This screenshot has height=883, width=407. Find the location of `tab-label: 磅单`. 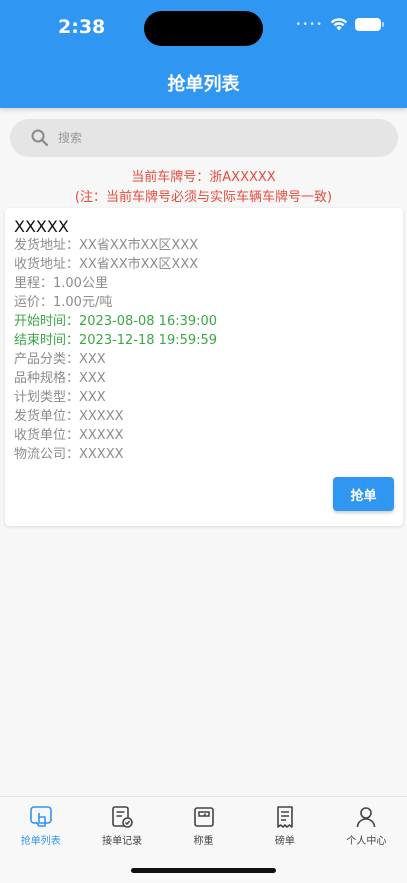

tab-label: 磅单 is located at coordinates (284, 841).